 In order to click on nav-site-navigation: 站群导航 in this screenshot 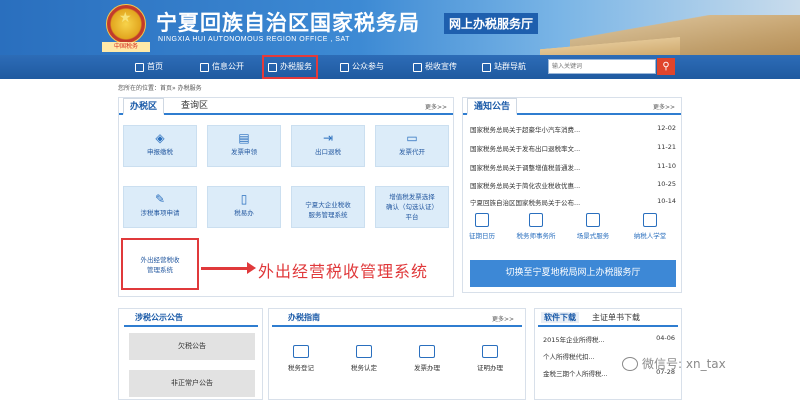, I will do `click(504, 67)`.